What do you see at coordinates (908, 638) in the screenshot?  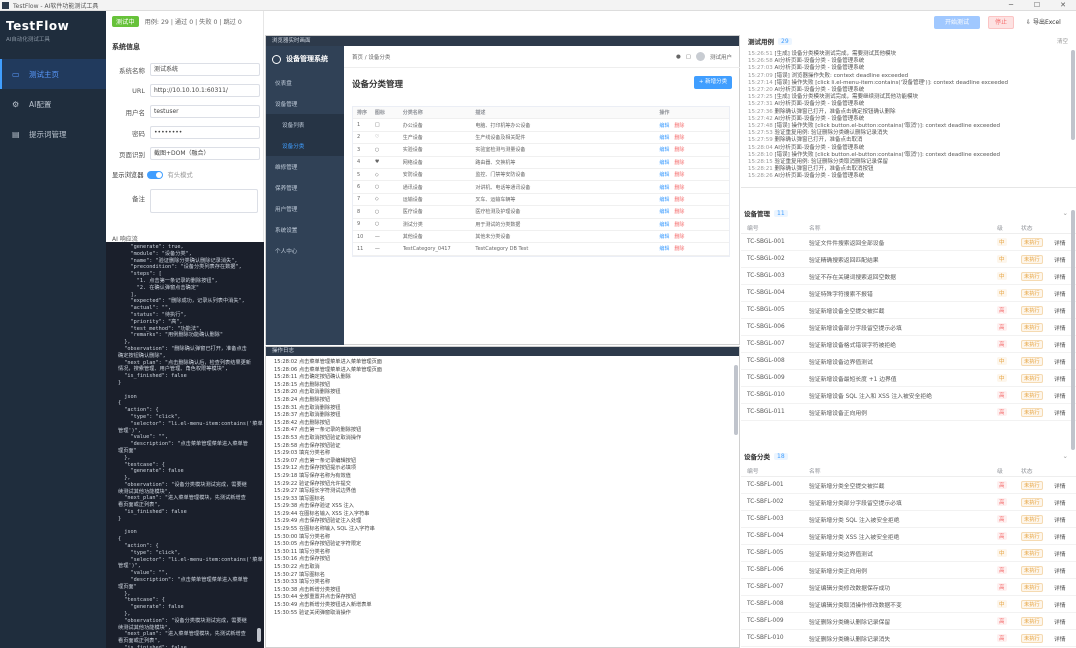 I see `table-row: TC-SBFL-010 验证删除分类确认删除记录消失 高 未执行 详情` at bounding box center [908, 638].